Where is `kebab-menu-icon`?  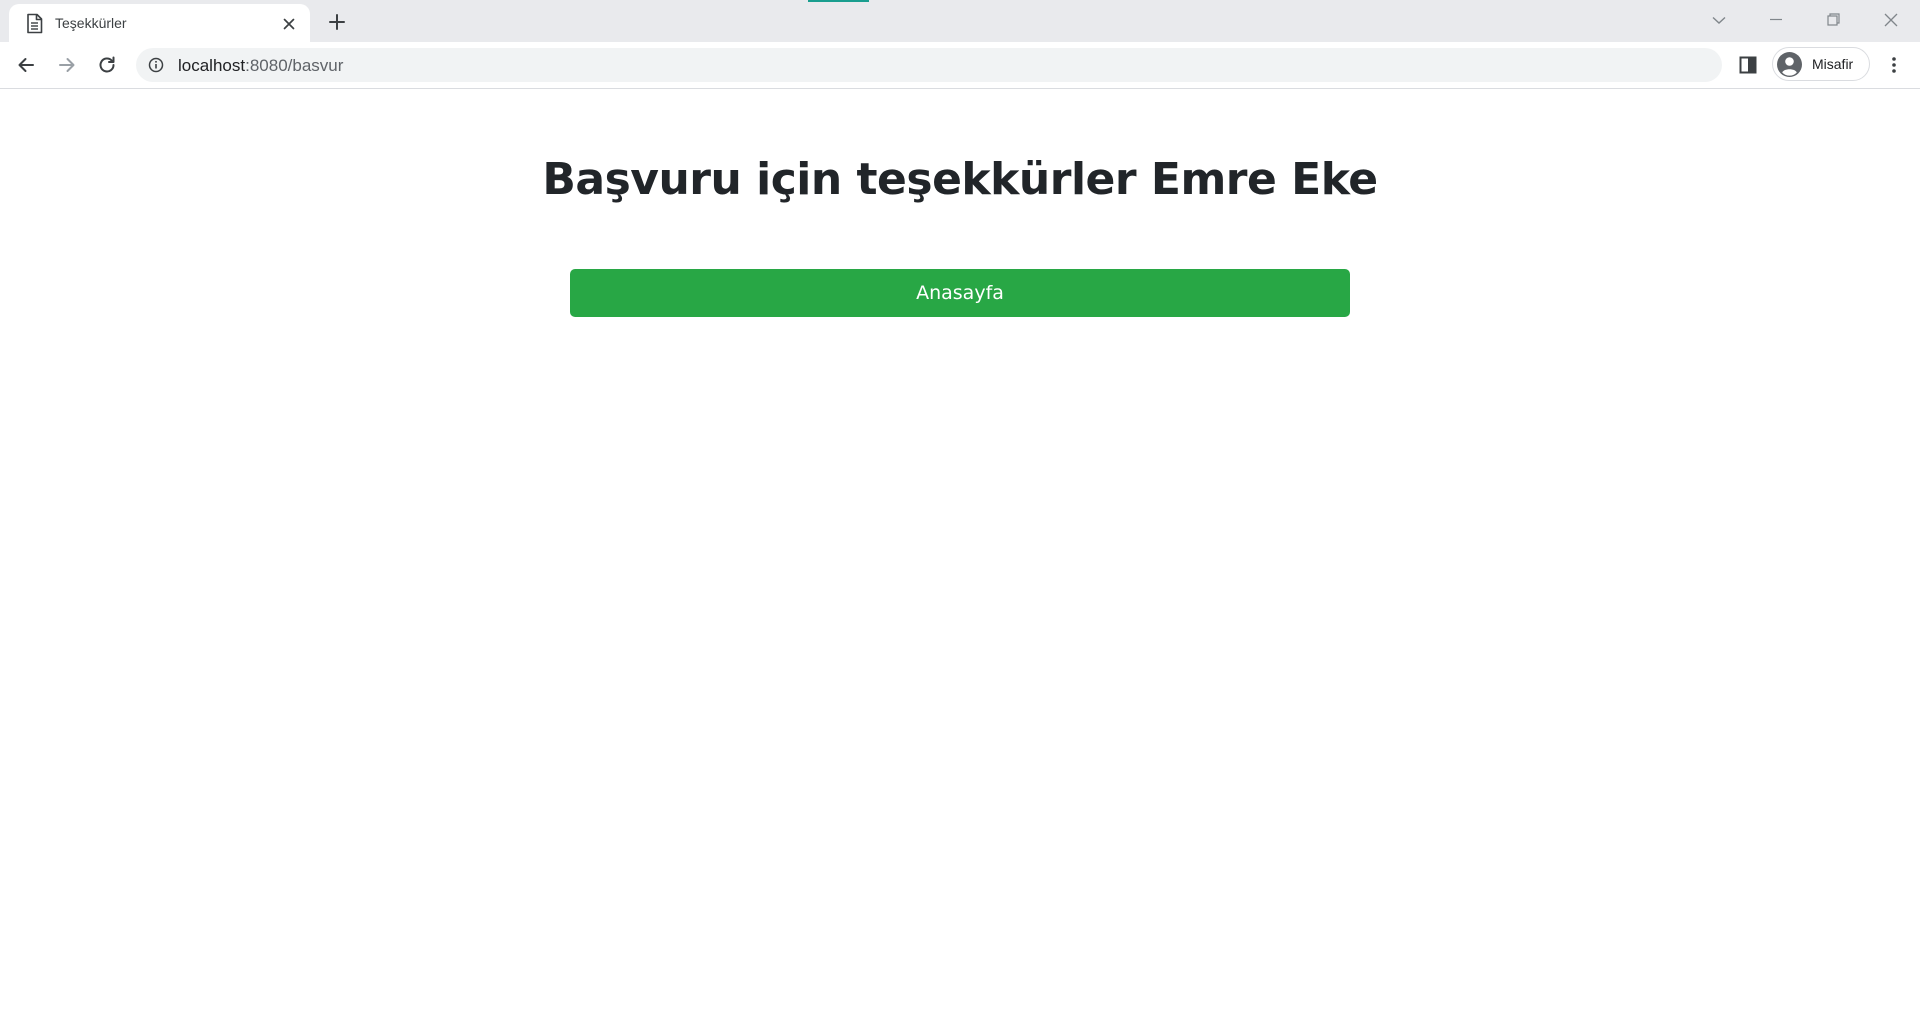
kebab-menu-icon is located at coordinates (1894, 65).